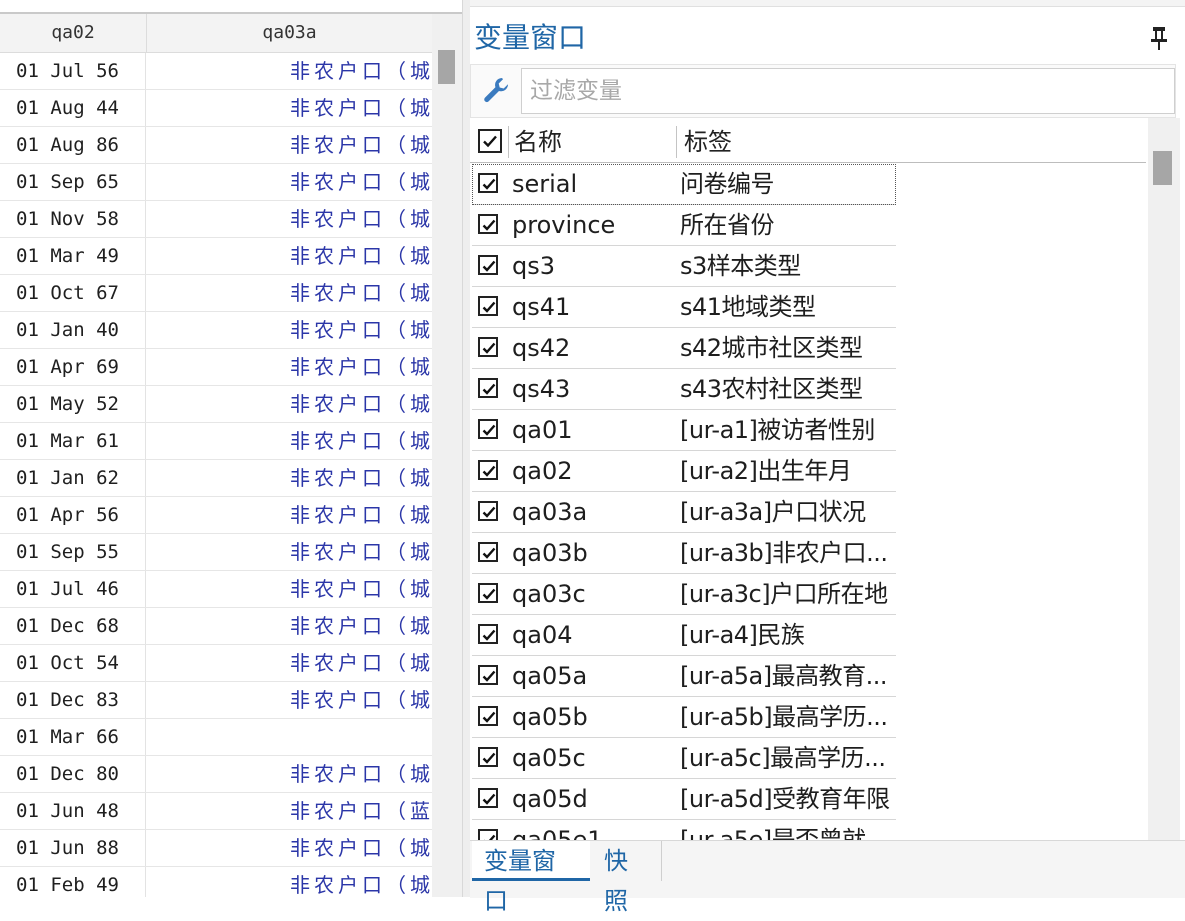 The width and height of the screenshot is (1185, 921). Describe the element at coordinates (73, 552) in the screenshot. I see `cell-qa02: 01 Sep 55` at that location.